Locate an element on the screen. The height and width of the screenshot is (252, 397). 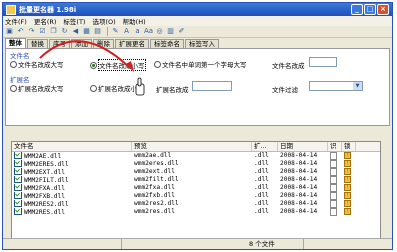
table-row: WMM2AE.dll wmm2ae.dll .dll 2008-04-14! is located at coordinates (196, 156).